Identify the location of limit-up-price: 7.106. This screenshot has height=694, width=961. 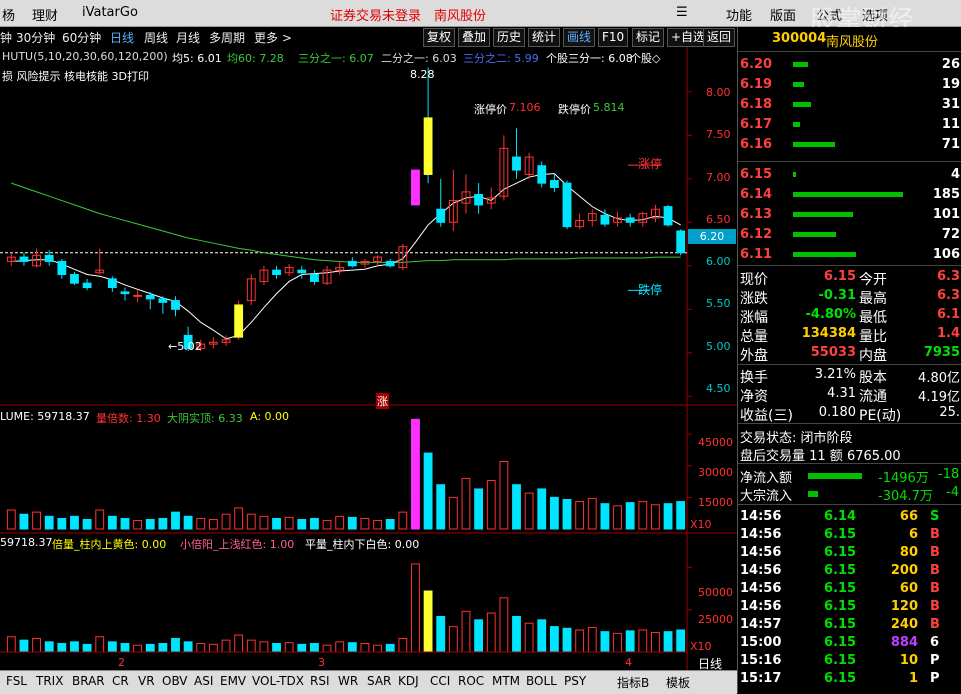
(525, 107).